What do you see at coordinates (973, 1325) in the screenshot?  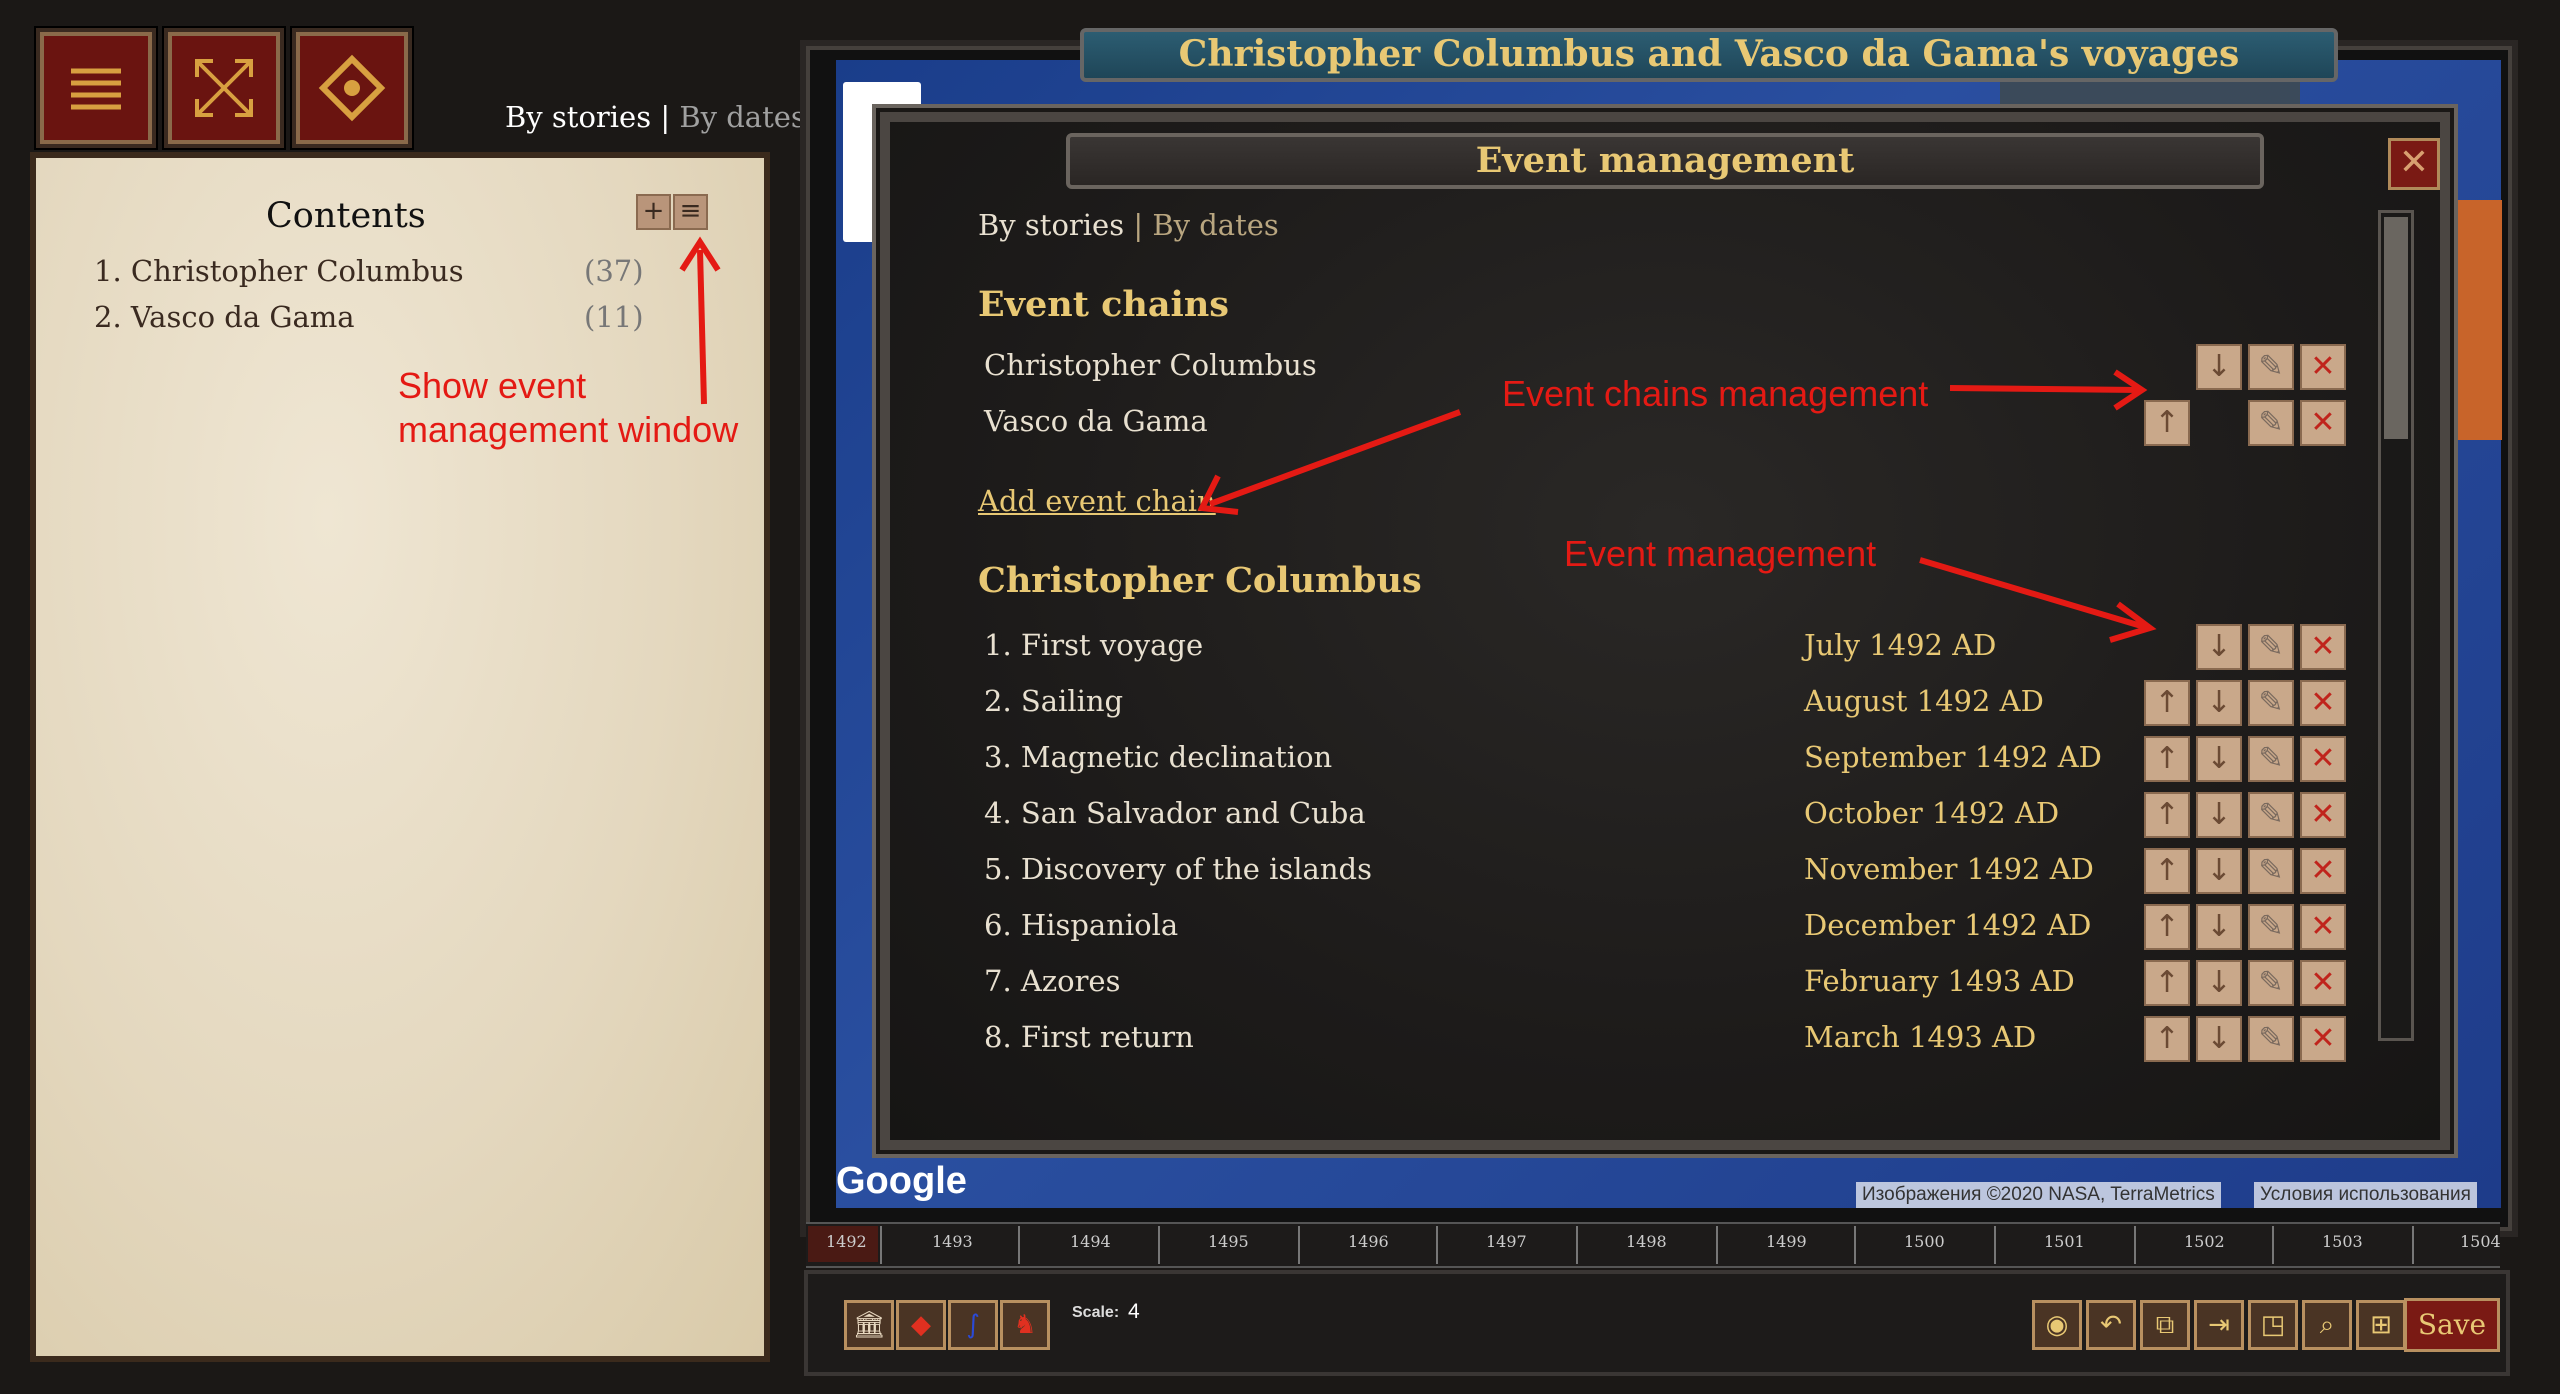 I see `river-layer-button: ∫` at bounding box center [973, 1325].